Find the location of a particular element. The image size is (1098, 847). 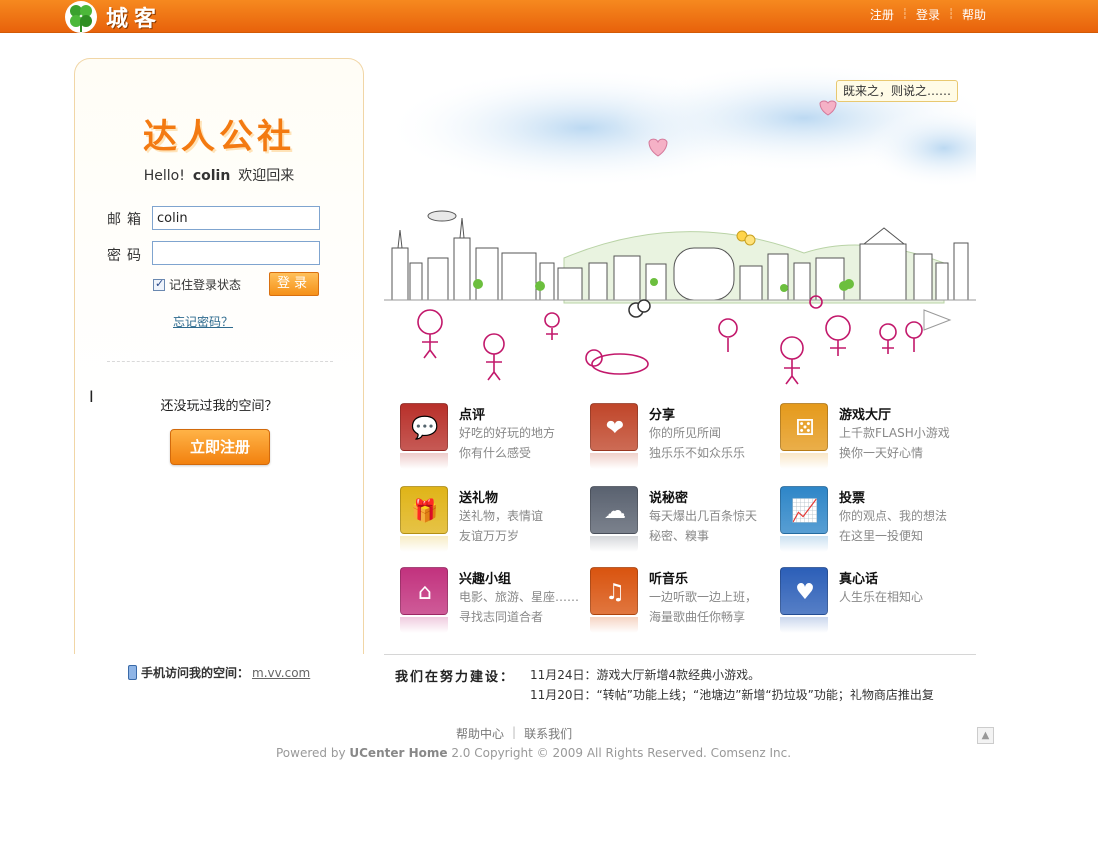

password-field is located at coordinates (236, 253).